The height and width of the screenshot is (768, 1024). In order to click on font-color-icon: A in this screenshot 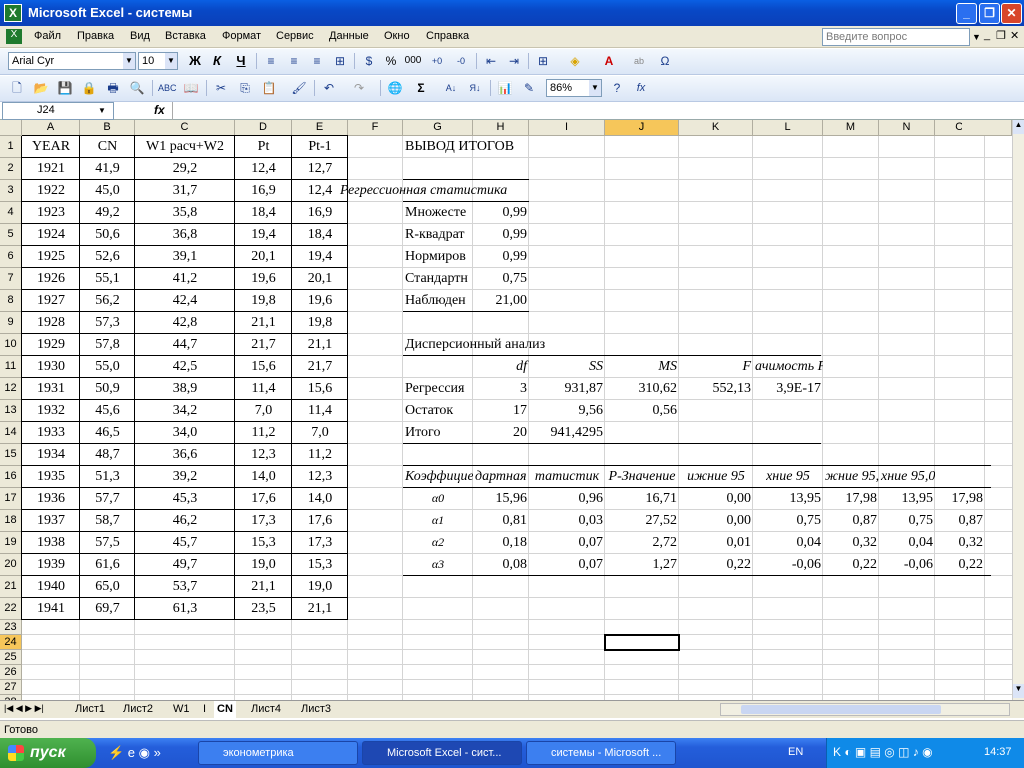, I will do `click(609, 61)`.